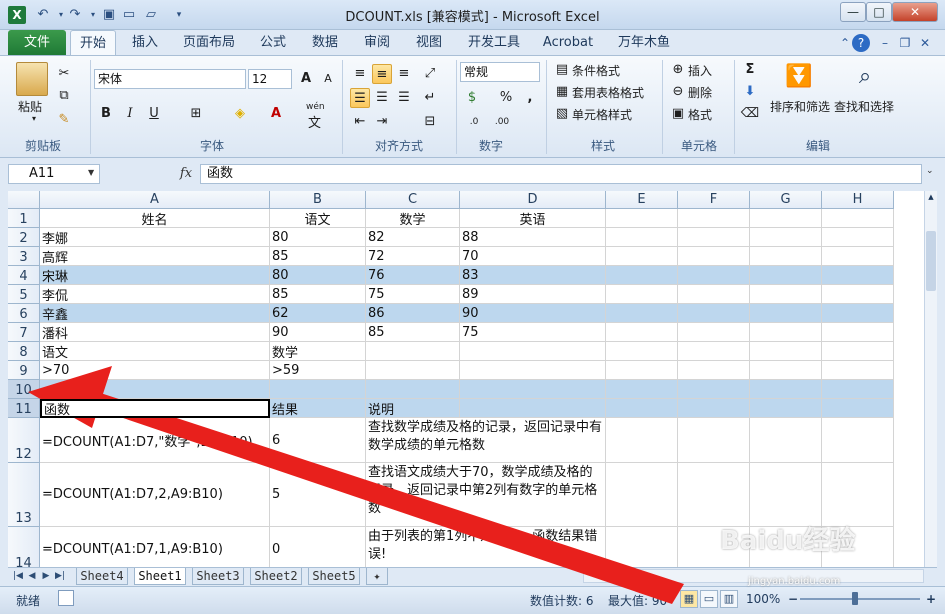  What do you see at coordinates (858, 408) in the screenshot?
I see `cell-h11` at bounding box center [858, 408].